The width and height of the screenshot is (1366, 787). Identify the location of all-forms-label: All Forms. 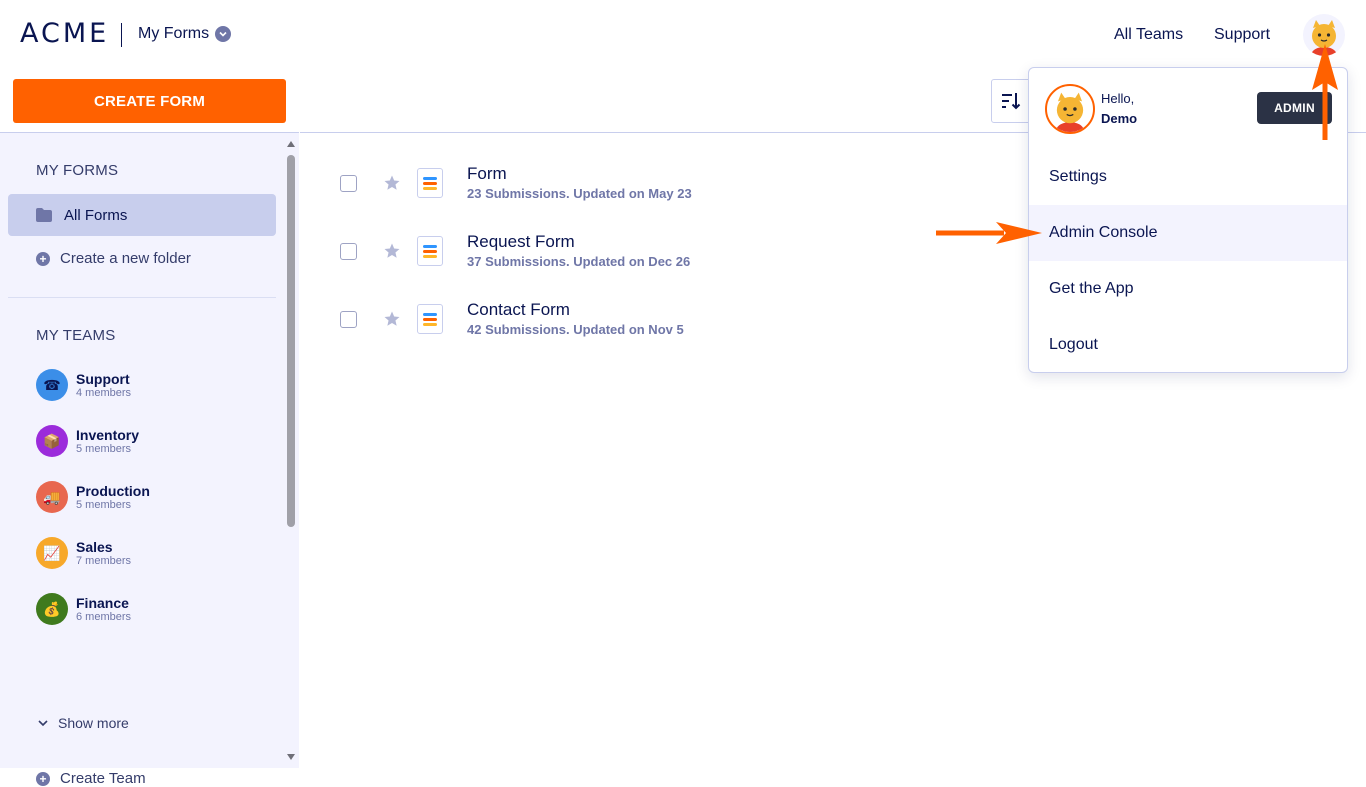
(96, 215).